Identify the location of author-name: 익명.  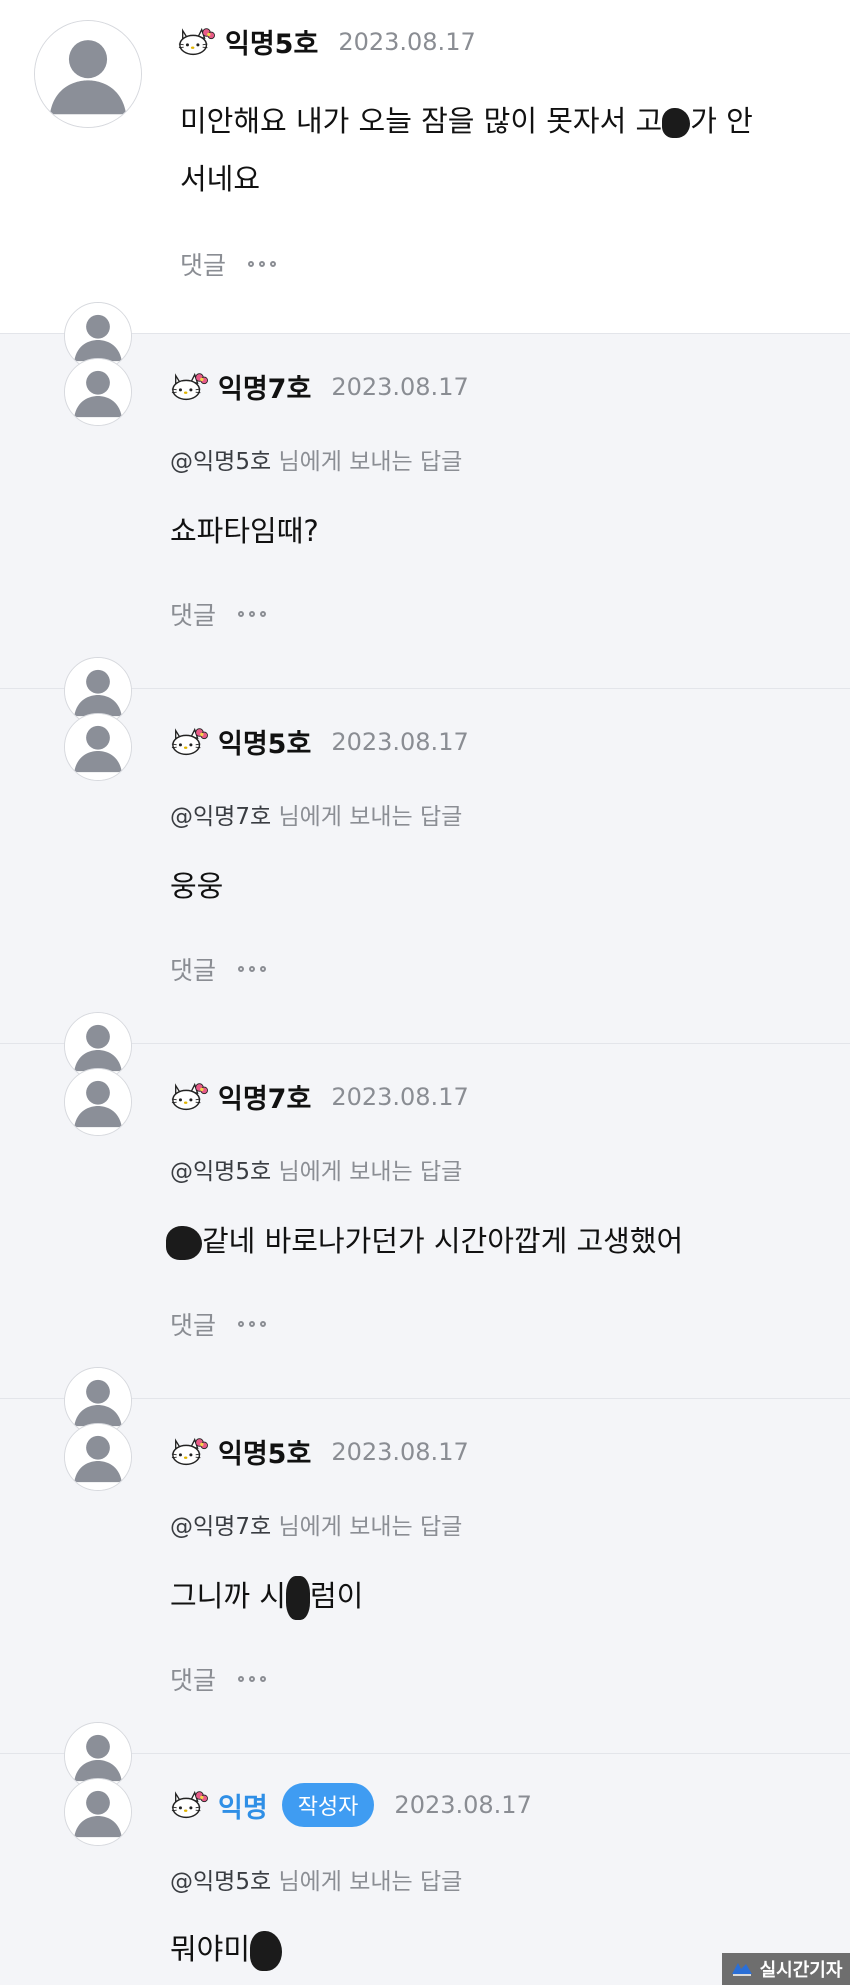
(243, 1805).